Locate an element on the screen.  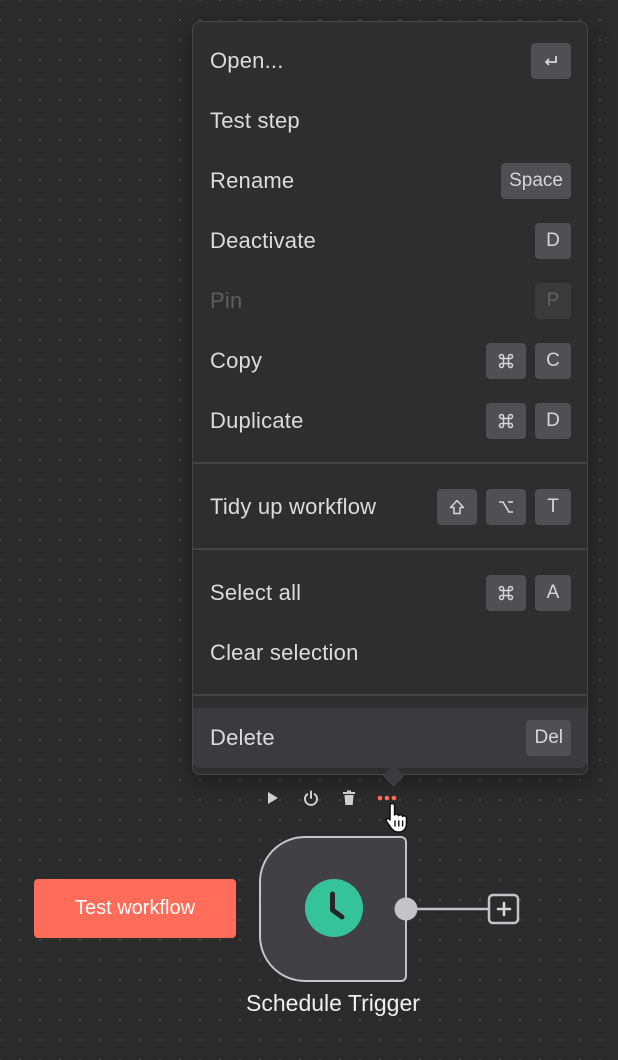
menu-item-label: Tidy up workflow is located at coordinates (293, 506).